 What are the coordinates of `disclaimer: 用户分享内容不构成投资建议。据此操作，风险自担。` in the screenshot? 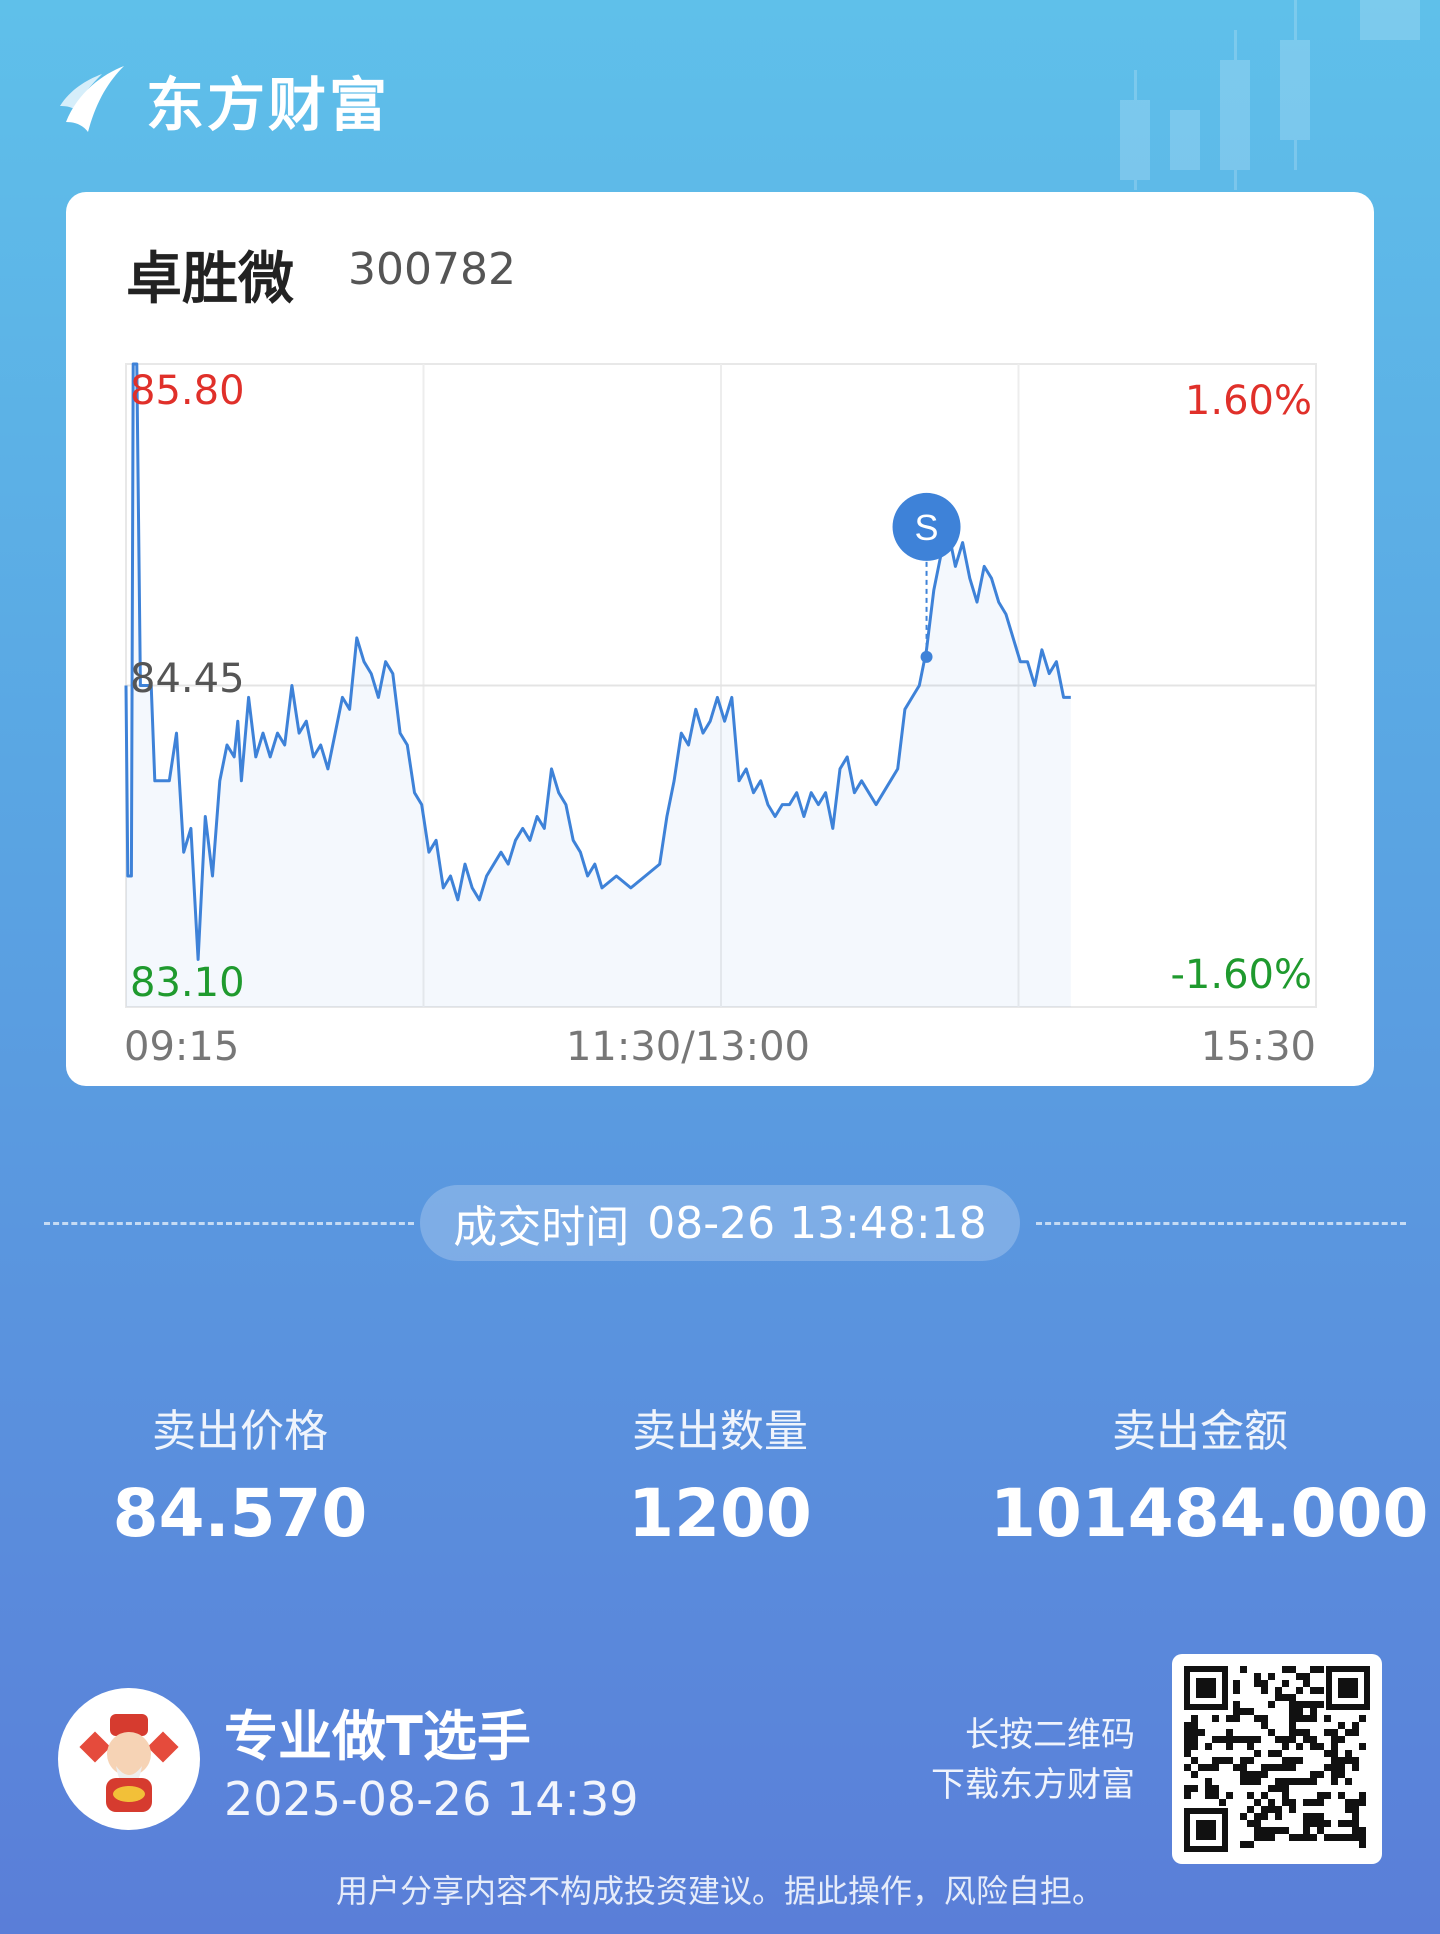 It's located at (719, 1891).